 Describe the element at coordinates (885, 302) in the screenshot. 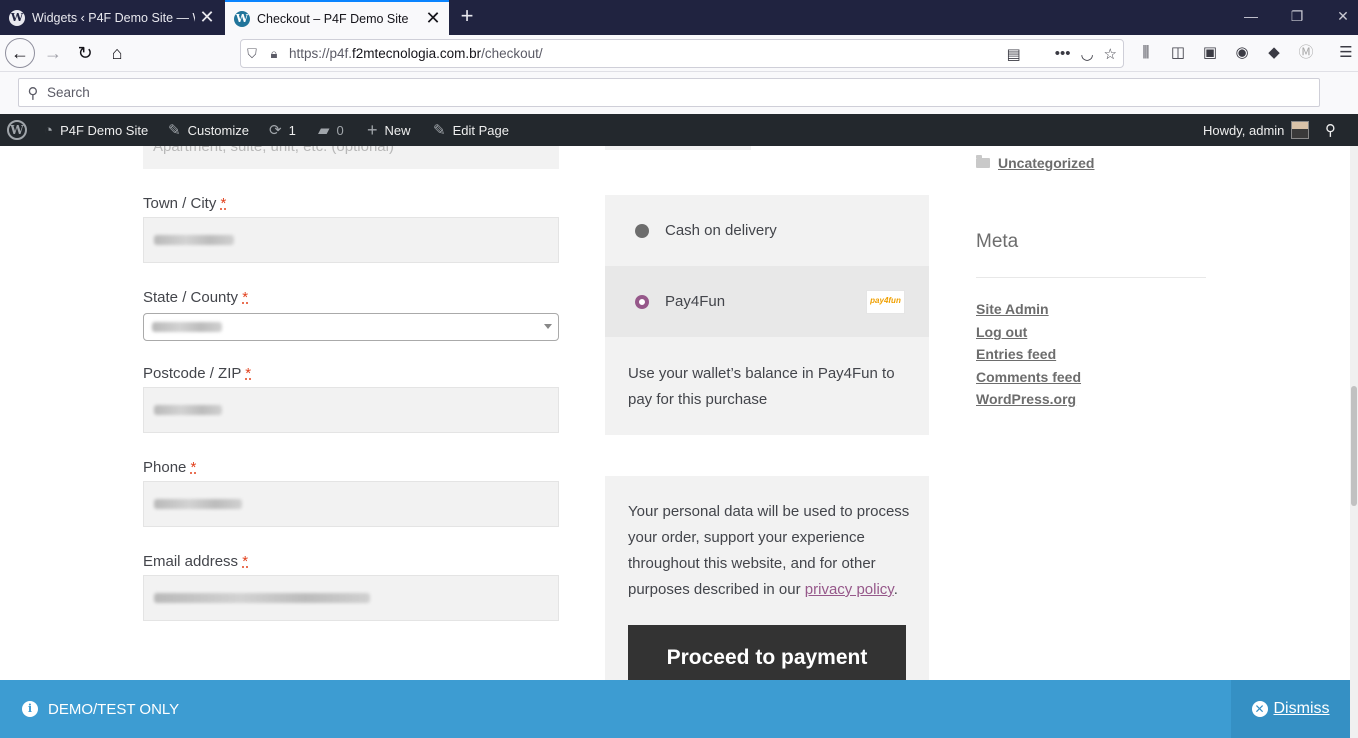

I see `pay4fun-logo: pay4fun` at that location.